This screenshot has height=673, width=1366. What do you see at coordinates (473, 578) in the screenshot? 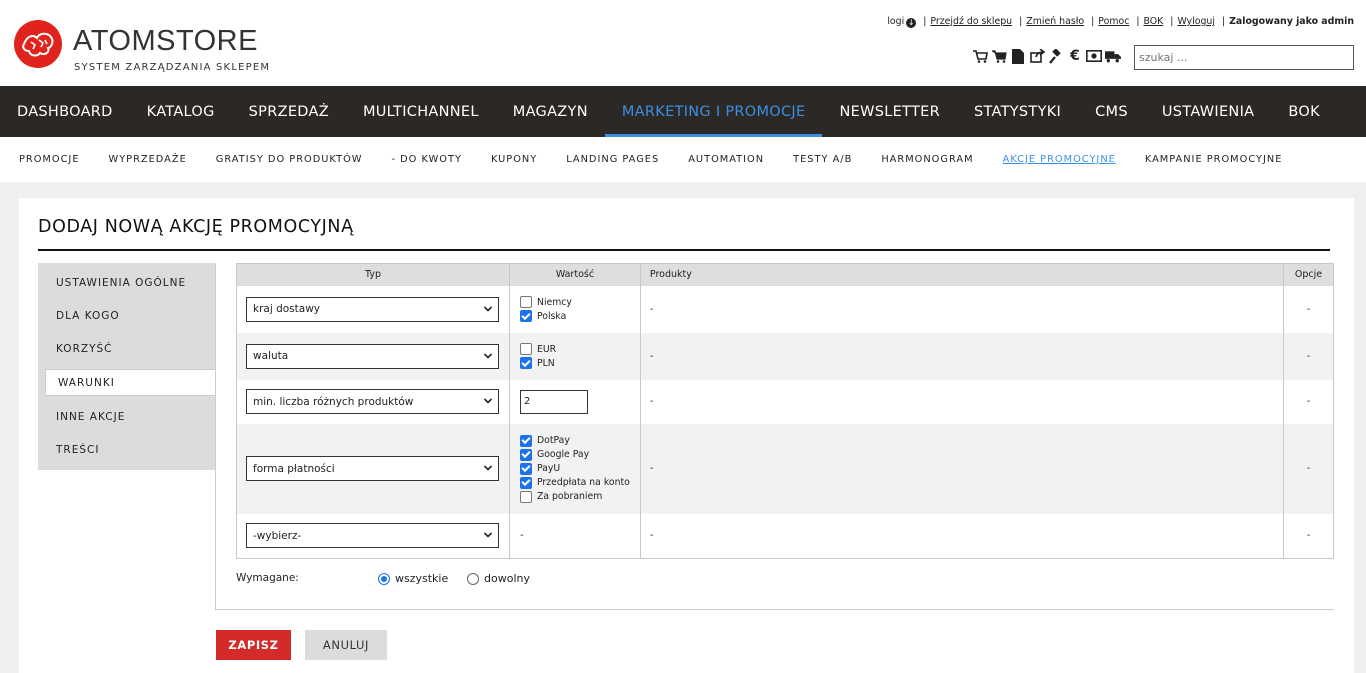
I see `radio-unselected` at bounding box center [473, 578].